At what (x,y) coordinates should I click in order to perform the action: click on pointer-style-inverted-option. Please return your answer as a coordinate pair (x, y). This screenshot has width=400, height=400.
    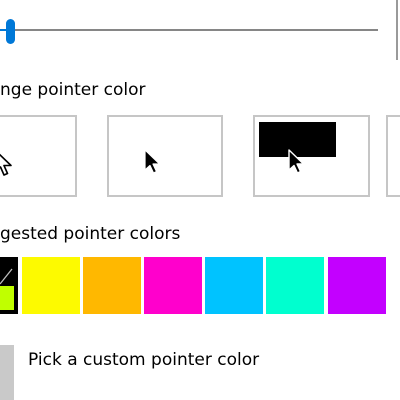
    Looking at the image, I should click on (311, 156).